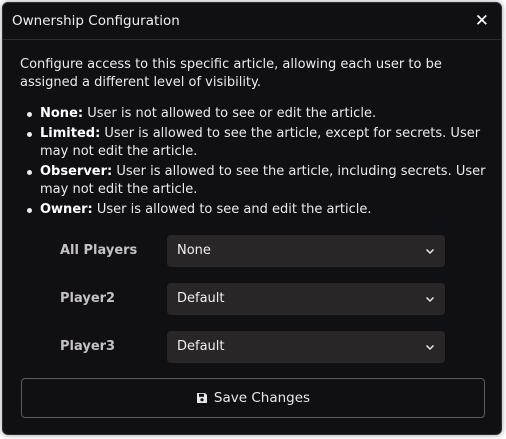  What do you see at coordinates (66, 209) in the screenshot?
I see `level-name: Owner:` at bounding box center [66, 209].